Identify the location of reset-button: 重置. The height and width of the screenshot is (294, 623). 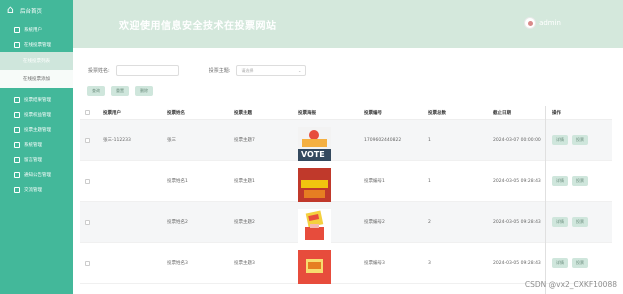
(120, 91).